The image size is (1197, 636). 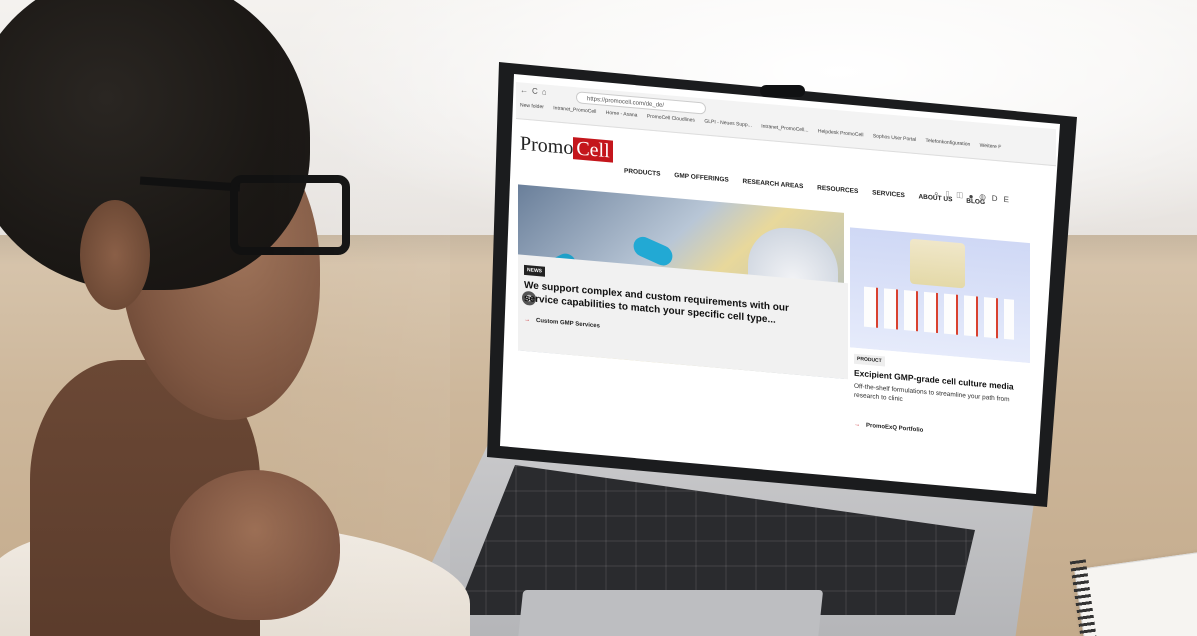 What do you see at coordinates (574, 110) in the screenshot?
I see `bookmark-item: Intranet_PromoCell` at bounding box center [574, 110].